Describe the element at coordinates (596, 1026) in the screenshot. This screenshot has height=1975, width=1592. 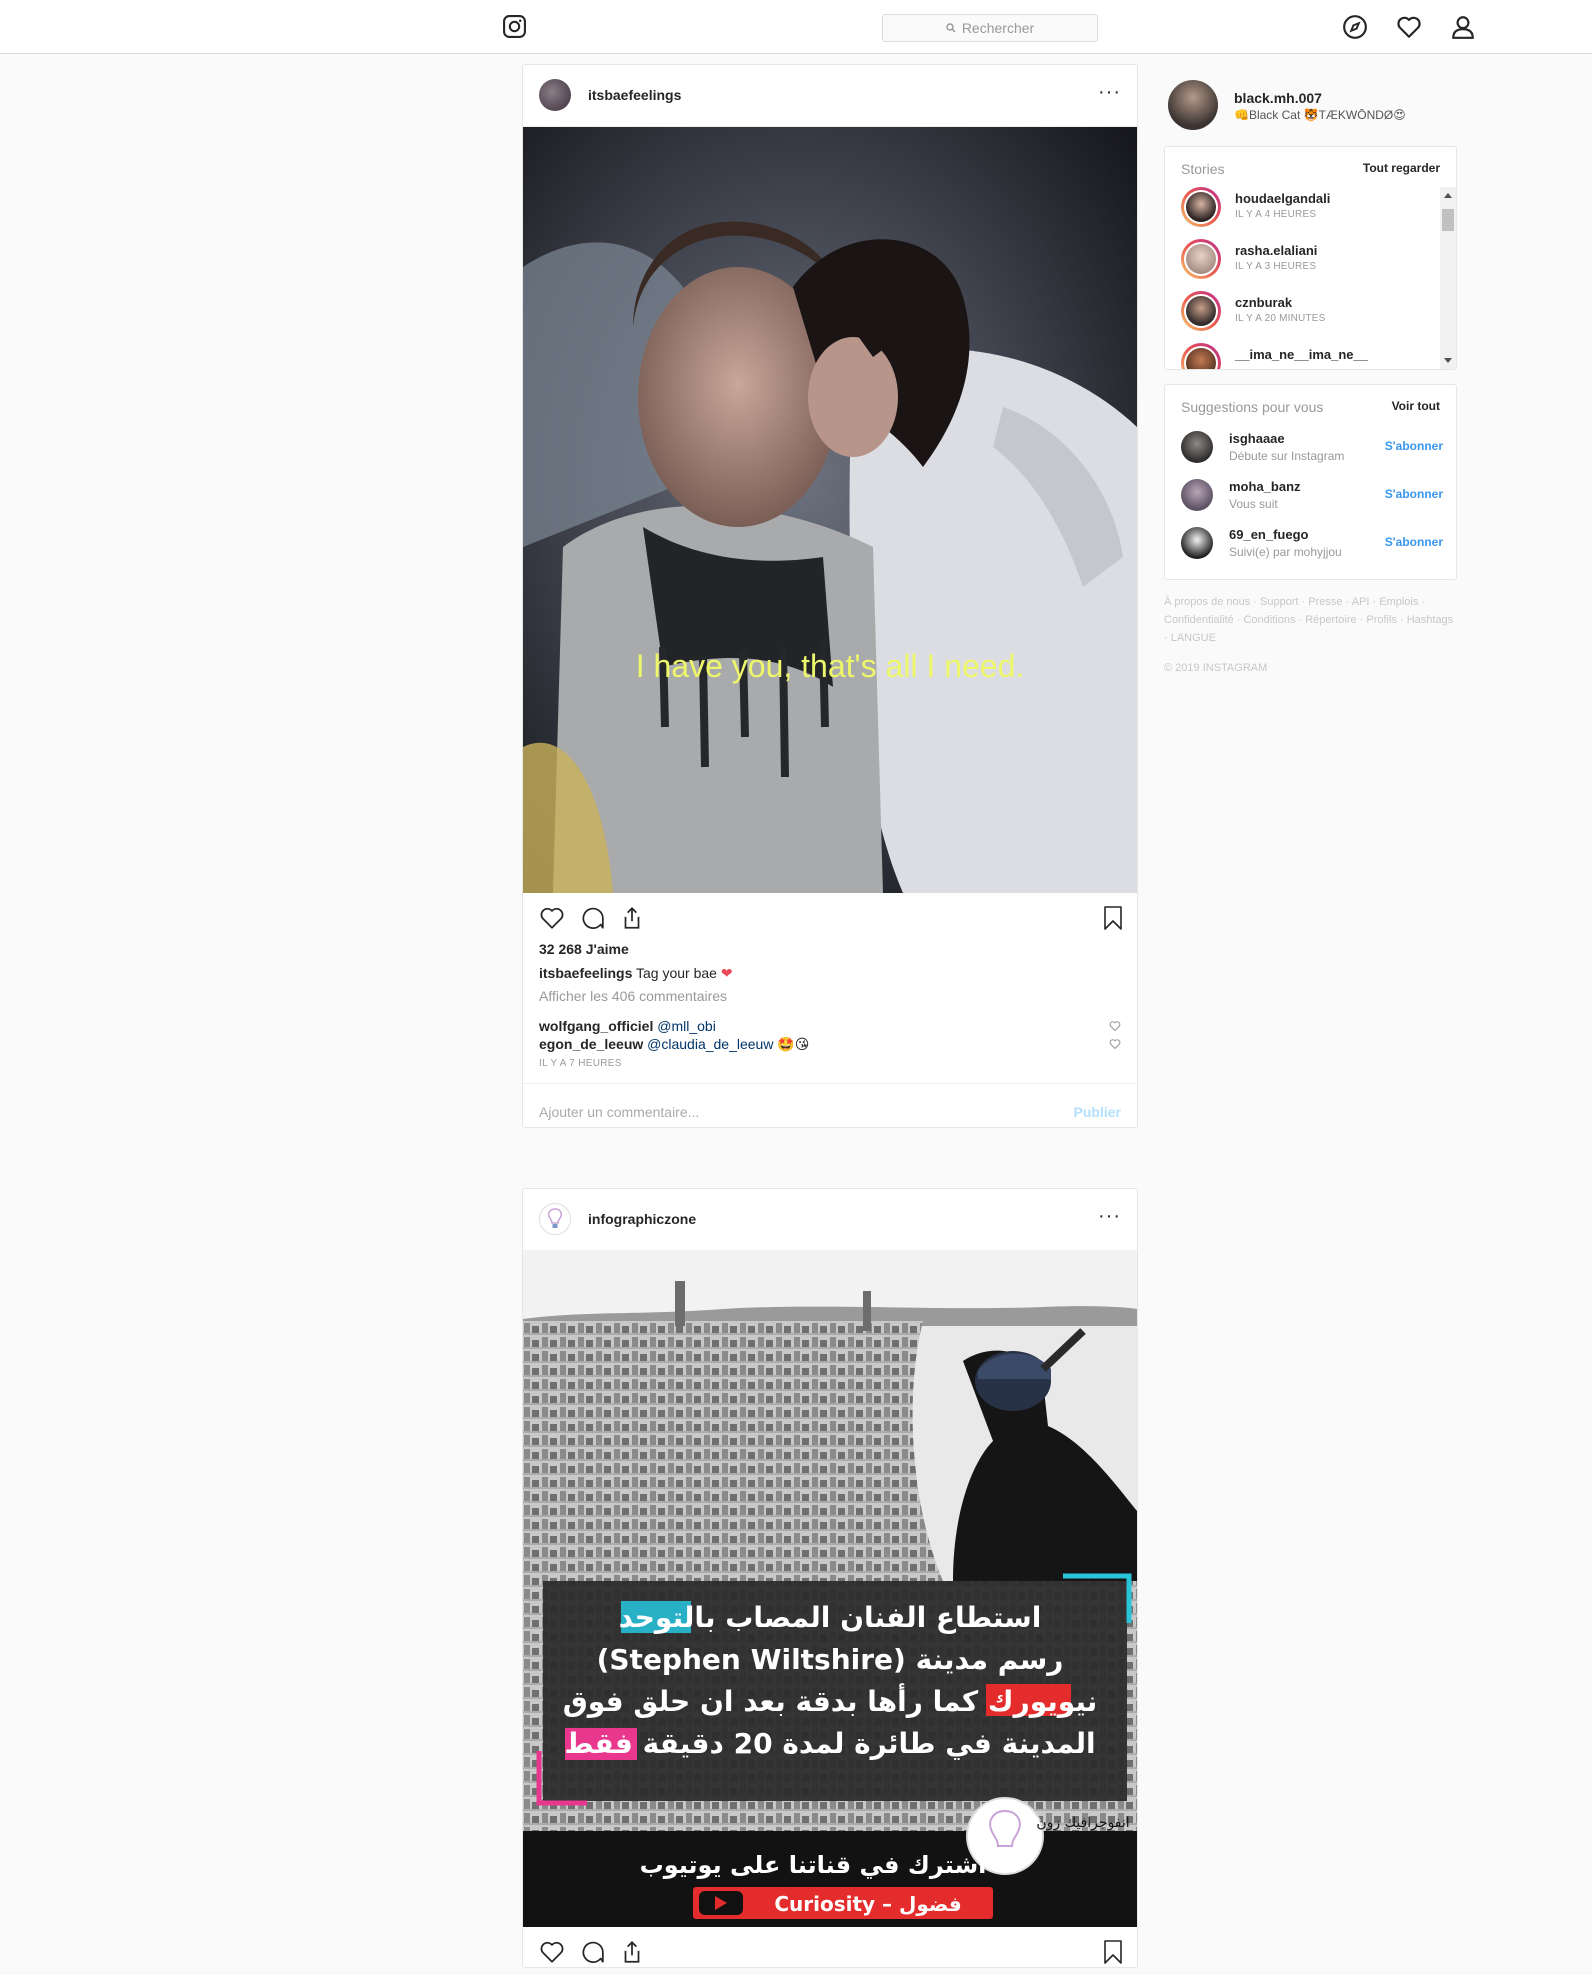
I see `comment-username: wolfgang_officiel` at that location.